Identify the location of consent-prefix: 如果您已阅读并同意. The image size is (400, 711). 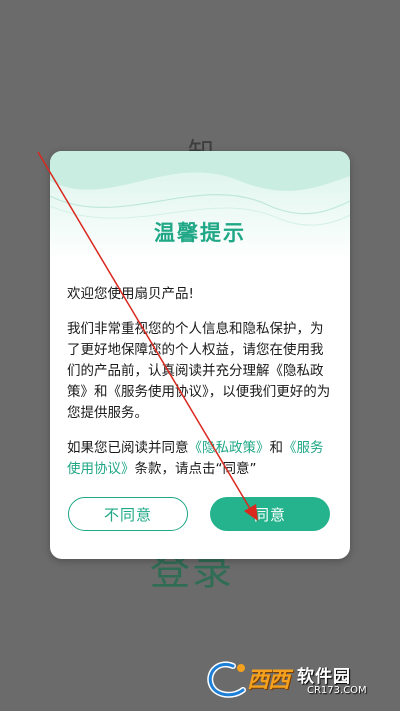
(128, 448).